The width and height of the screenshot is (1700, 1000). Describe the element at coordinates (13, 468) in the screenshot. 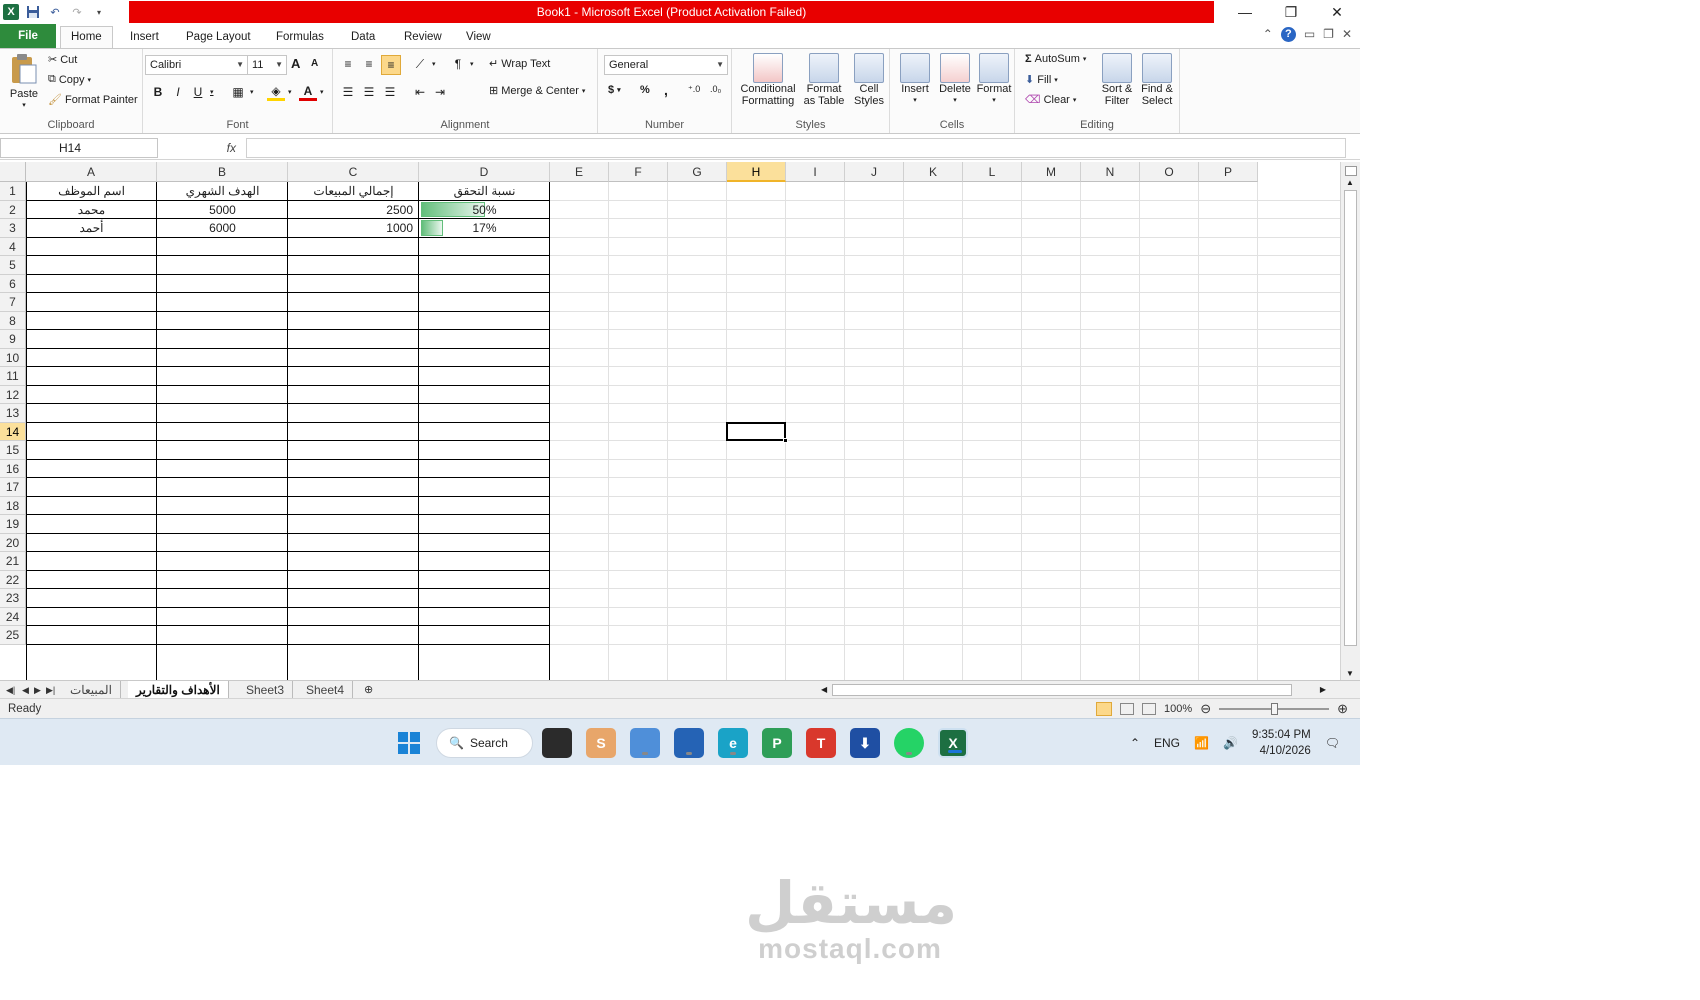

I see `row-header-16: 16` at that location.